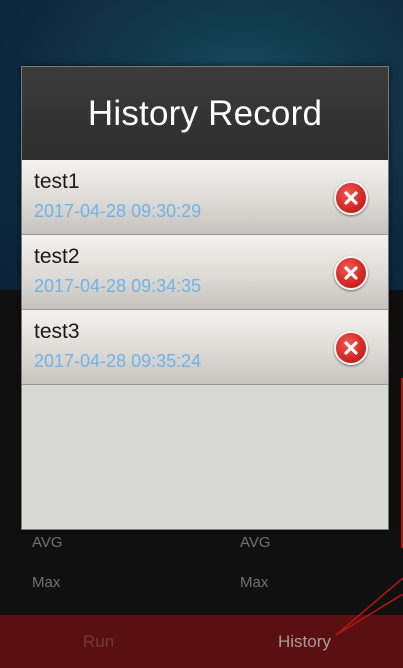 The height and width of the screenshot is (668, 403). I want to click on record-name: test1, so click(57, 181).